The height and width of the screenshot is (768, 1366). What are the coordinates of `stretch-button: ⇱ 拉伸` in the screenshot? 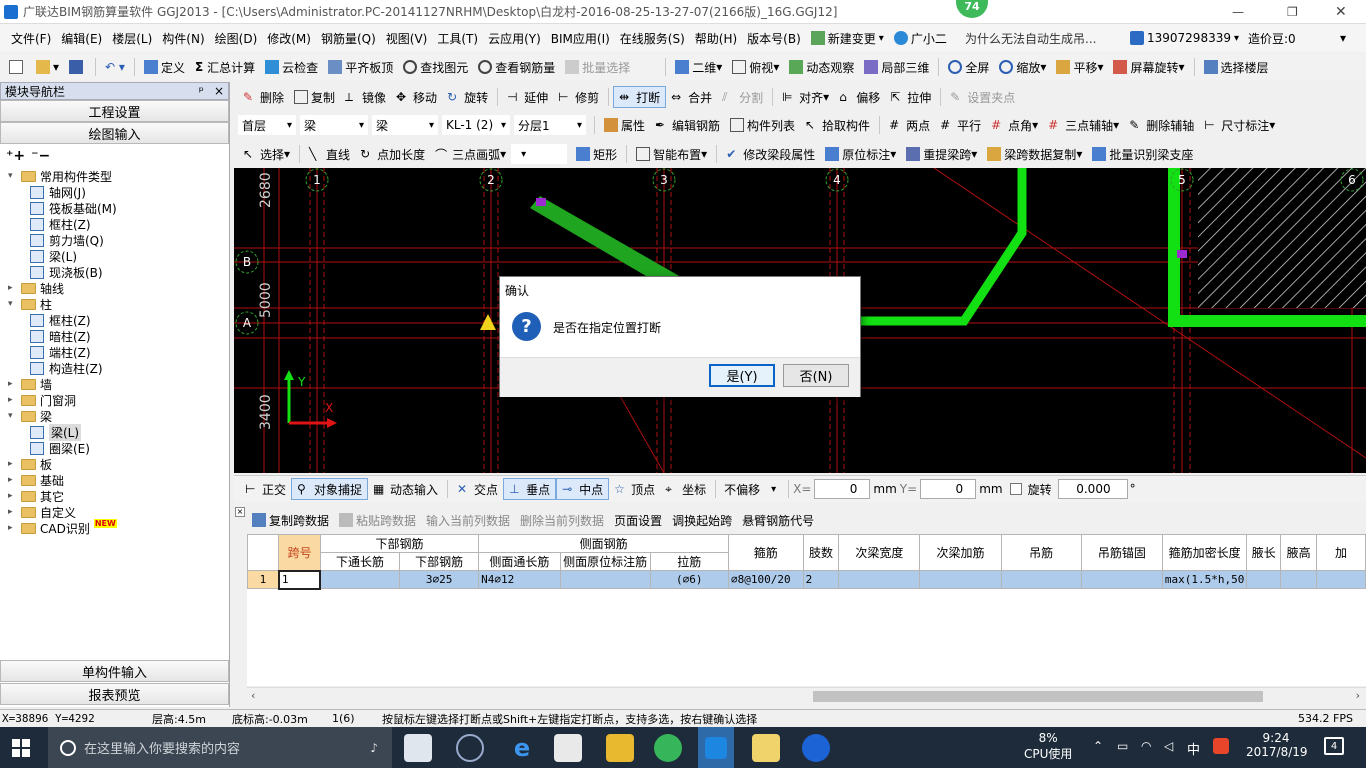 It's located at (910, 97).